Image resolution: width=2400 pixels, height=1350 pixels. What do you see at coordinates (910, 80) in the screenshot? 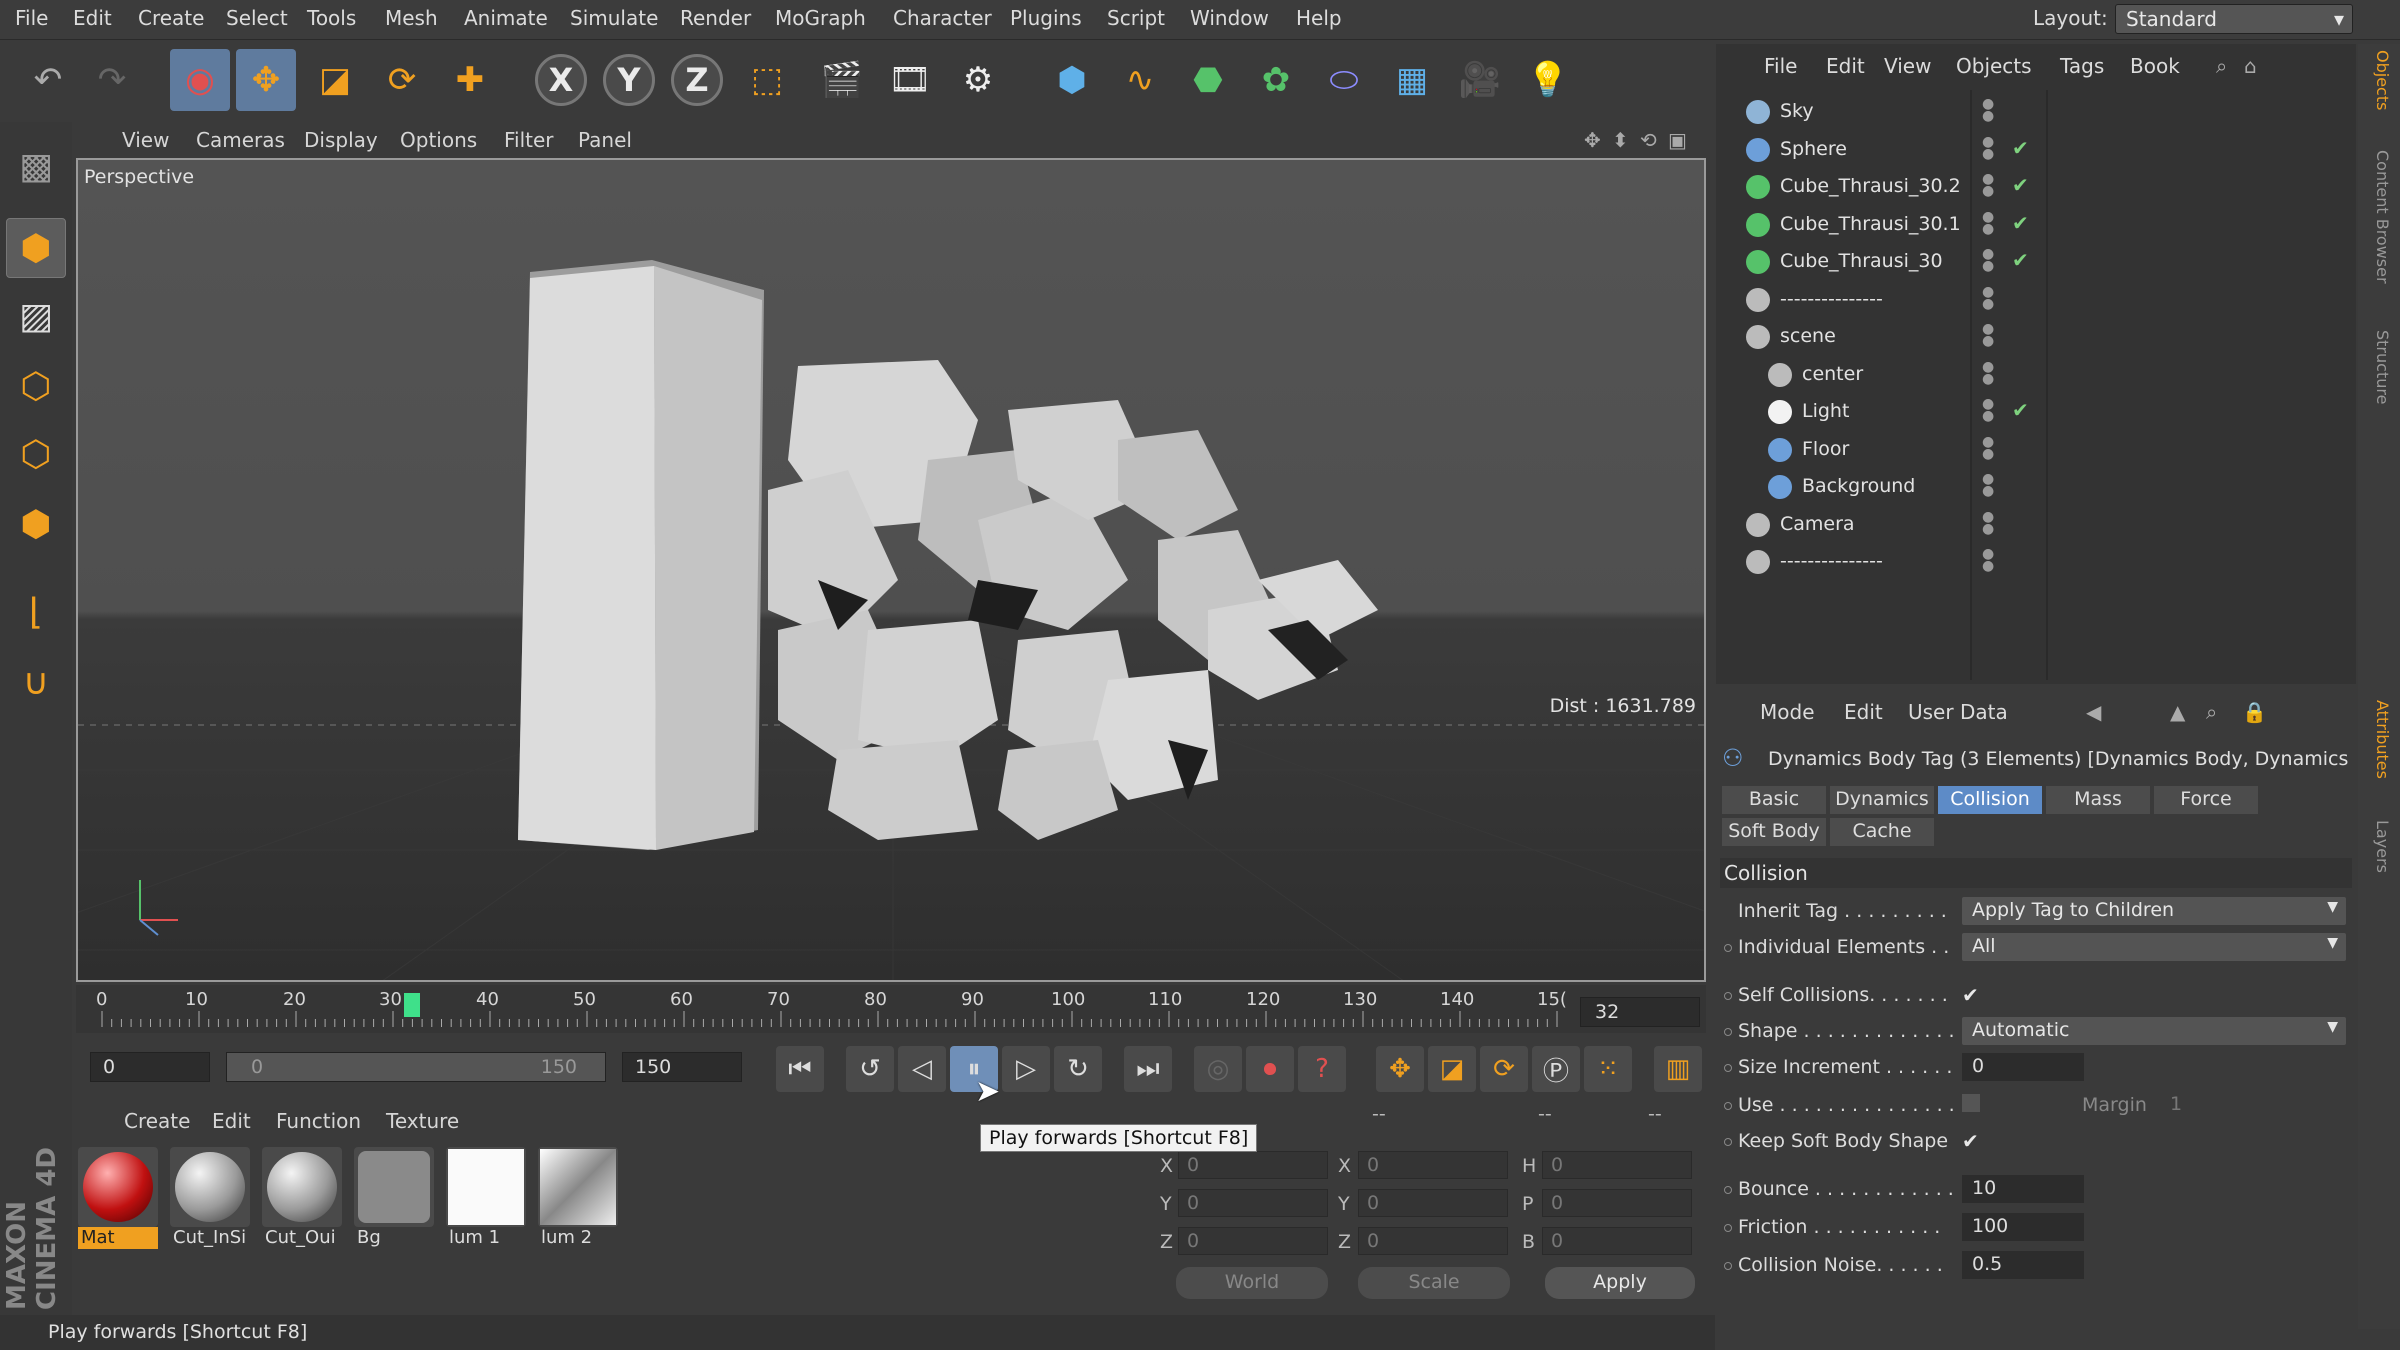
I see `render-picture-viewer-icon: 🎞` at bounding box center [910, 80].